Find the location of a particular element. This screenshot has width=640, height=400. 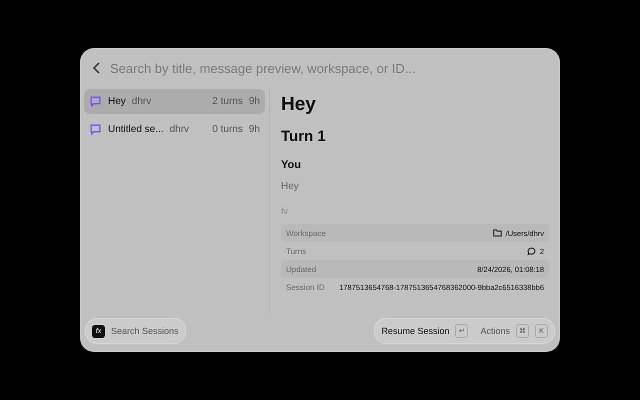

metadata-label: Updated is located at coordinates (301, 269).